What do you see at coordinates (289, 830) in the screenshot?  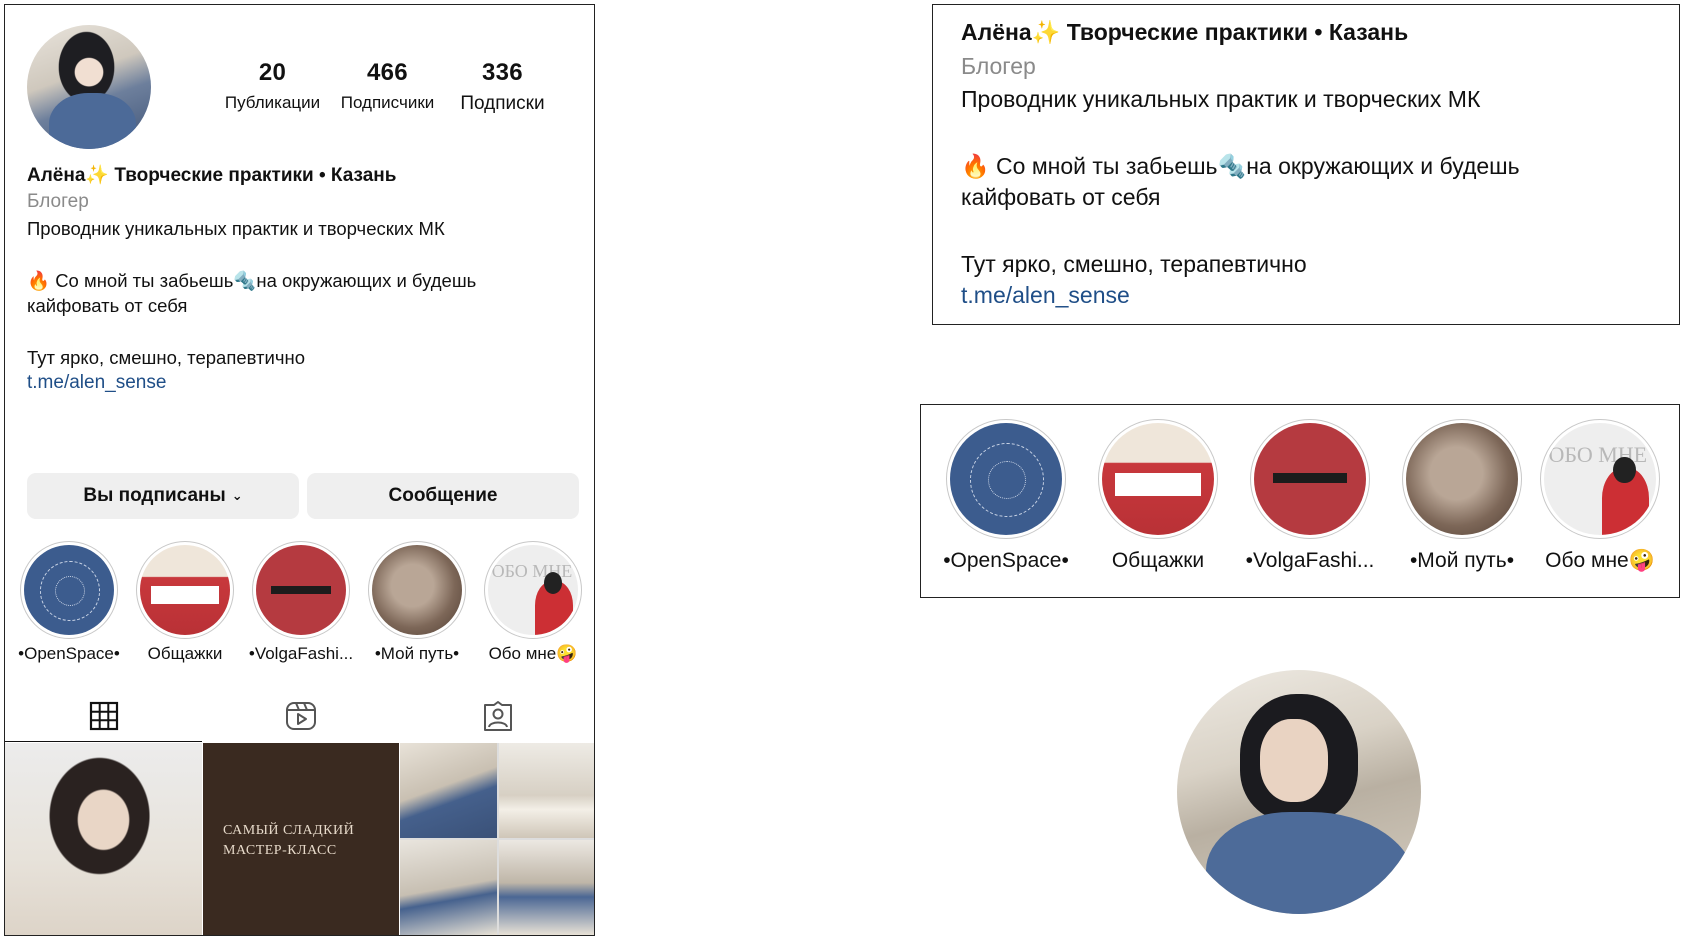 I see `post-text-line1: САМЫЙ СЛАДКИЙ` at bounding box center [289, 830].